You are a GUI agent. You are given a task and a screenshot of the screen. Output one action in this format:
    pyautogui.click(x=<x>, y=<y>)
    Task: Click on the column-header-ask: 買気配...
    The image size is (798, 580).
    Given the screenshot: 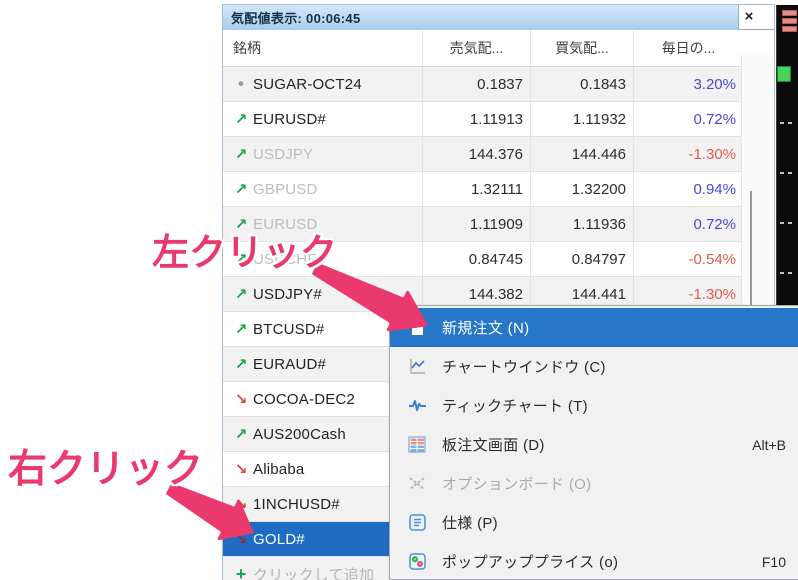 What is the action you would take?
    pyautogui.click(x=582, y=48)
    